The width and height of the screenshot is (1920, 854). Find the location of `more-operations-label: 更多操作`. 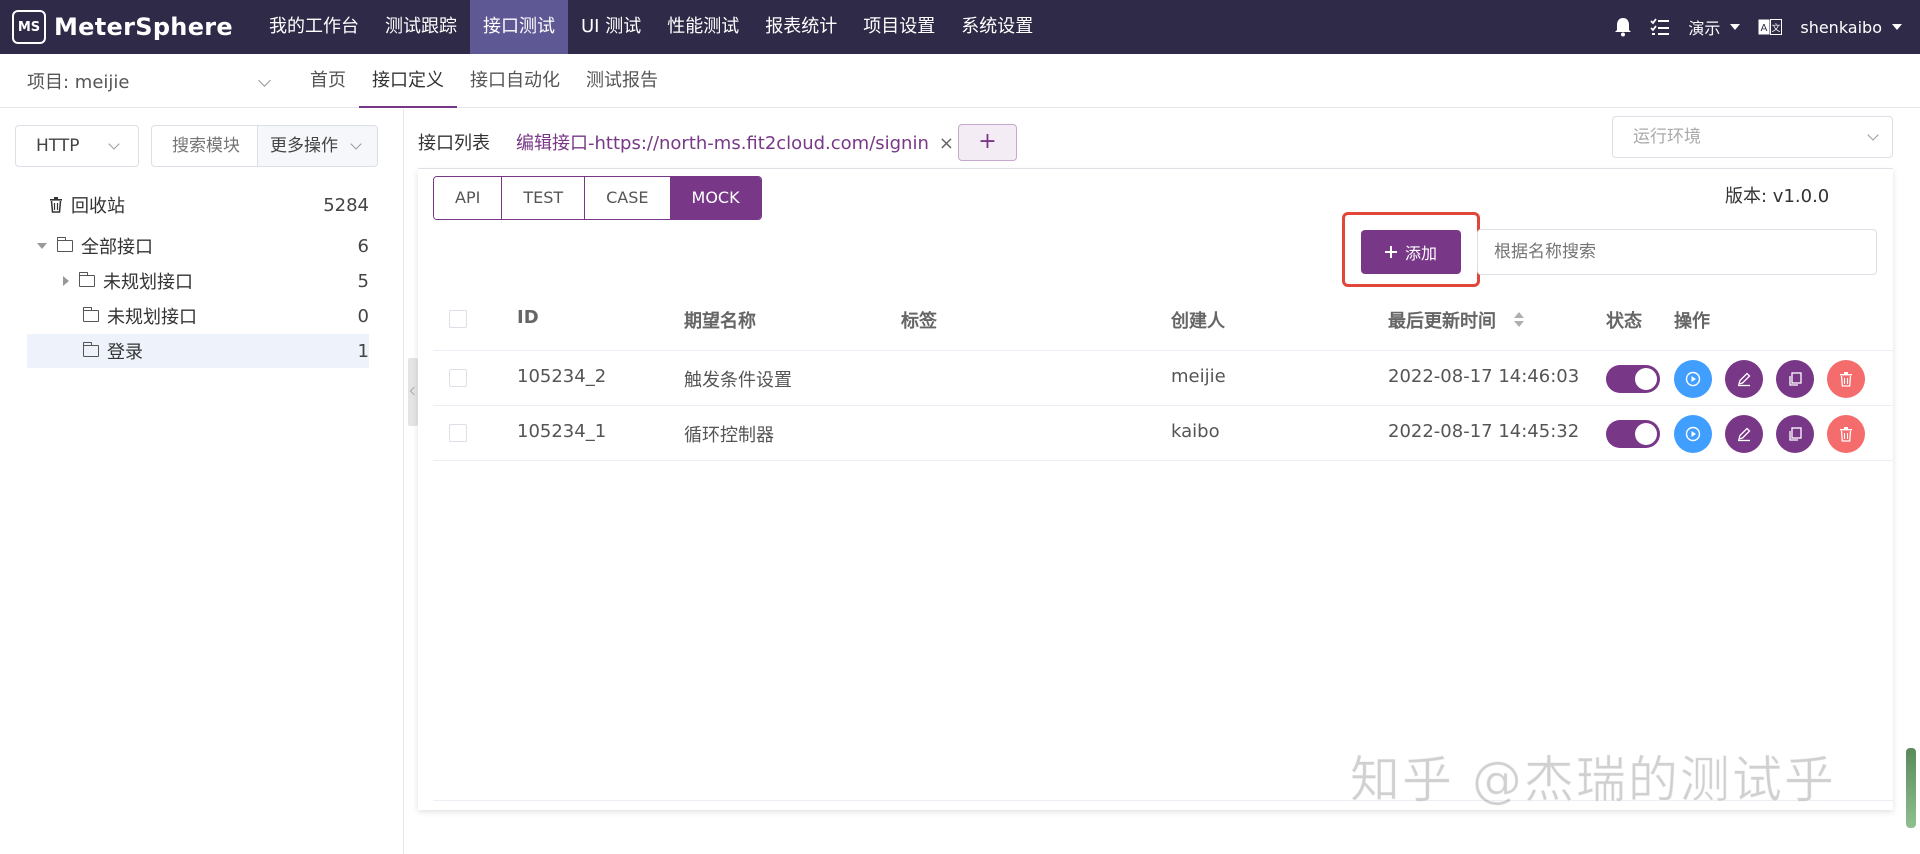

more-operations-label: 更多操作 is located at coordinates (304, 146).